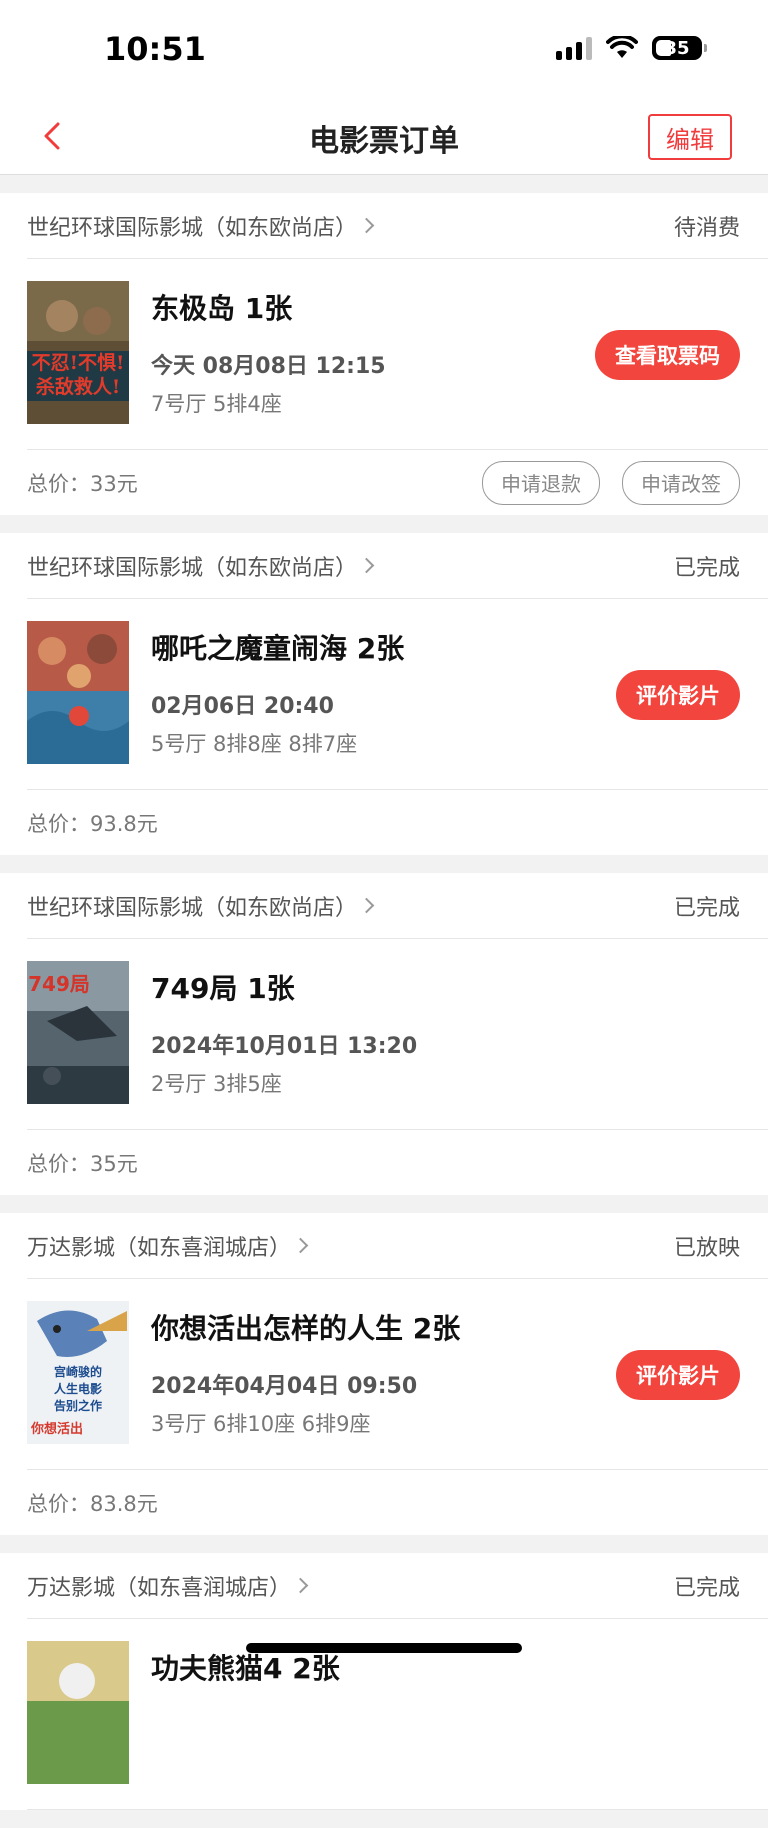 This screenshot has height=1828, width=768. I want to click on footer-buttons: 申请退款 申请改签, so click(611, 482).